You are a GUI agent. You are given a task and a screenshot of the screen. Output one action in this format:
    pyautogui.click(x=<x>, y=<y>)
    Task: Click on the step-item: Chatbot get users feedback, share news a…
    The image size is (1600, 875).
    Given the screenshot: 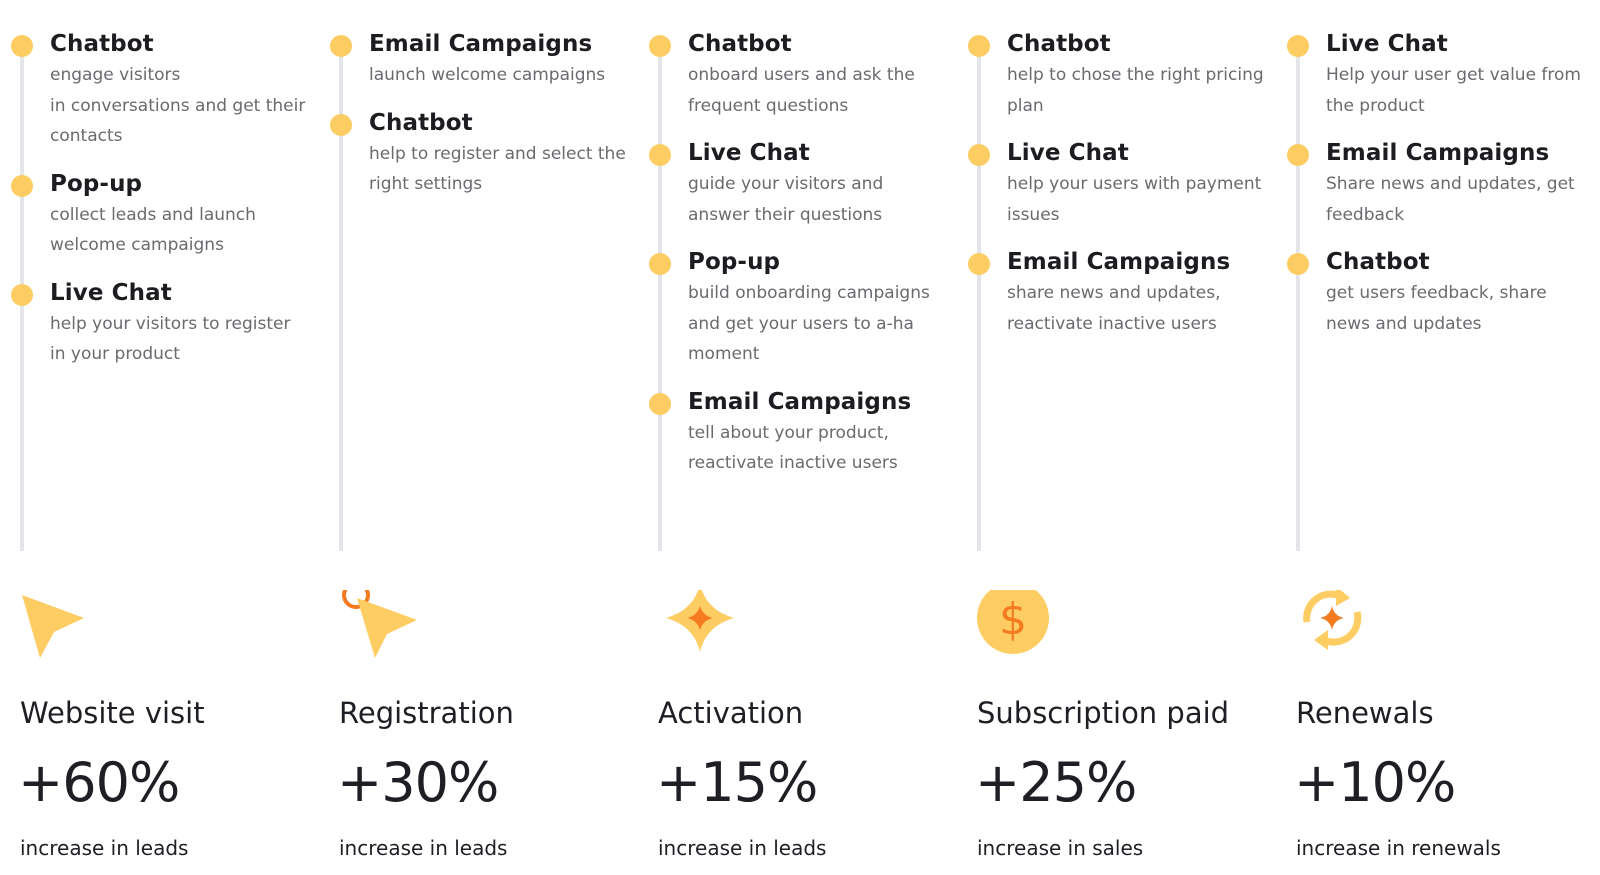 What is the action you would take?
    pyautogui.click(x=1431, y=292)
    